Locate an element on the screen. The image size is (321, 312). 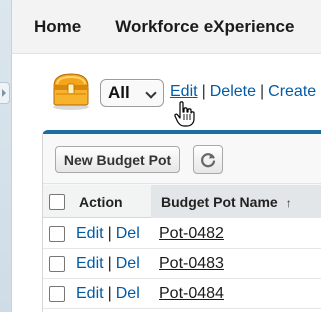
view-filter-select: All is located at coordinates (132, 93).